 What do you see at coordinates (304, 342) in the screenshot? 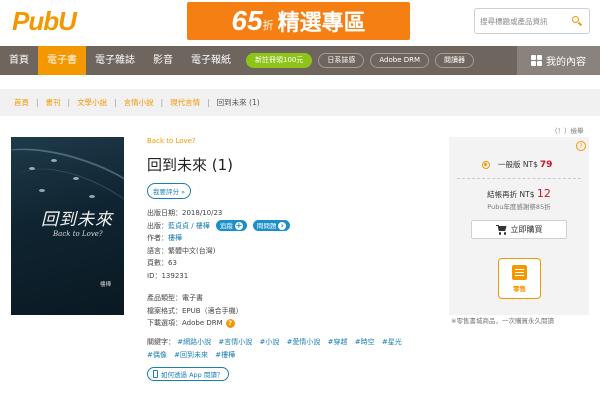
I see `tag-link: #愛情小說` at bounding box center [304, 342].